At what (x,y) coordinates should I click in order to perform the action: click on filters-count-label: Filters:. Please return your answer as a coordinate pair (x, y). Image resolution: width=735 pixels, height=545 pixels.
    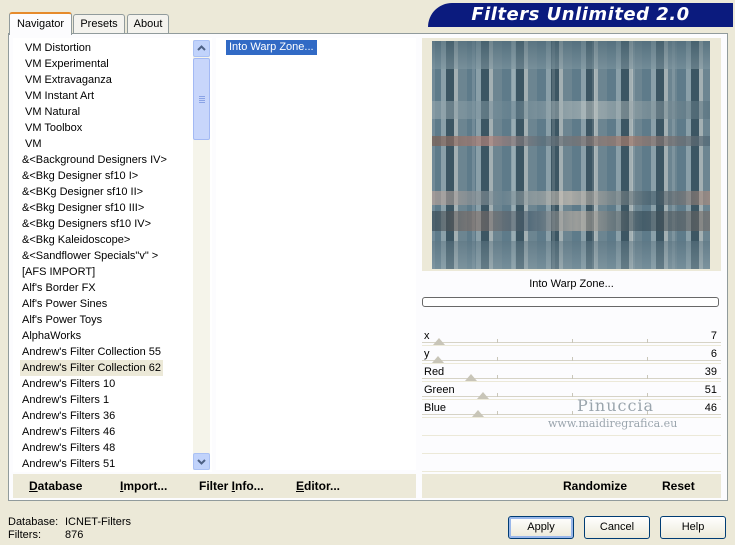
    Looking at the image, I should click on (24, 535).